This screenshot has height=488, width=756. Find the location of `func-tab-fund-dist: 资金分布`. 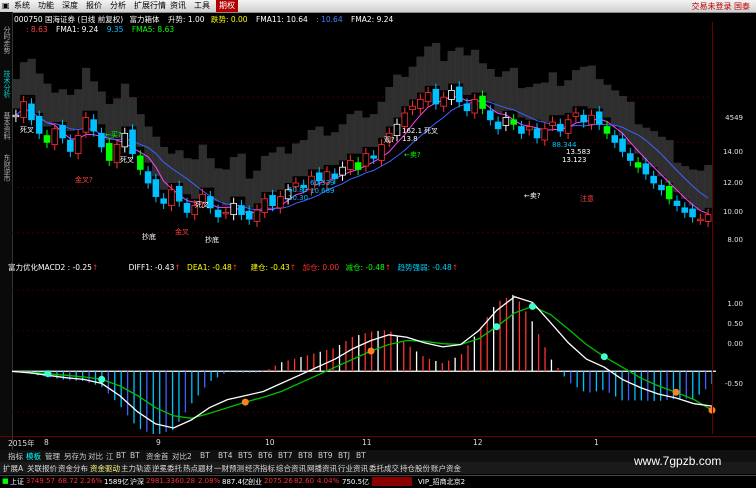

func-tab-fund-dist: 资金分布 is located at coordinates (73, 468).